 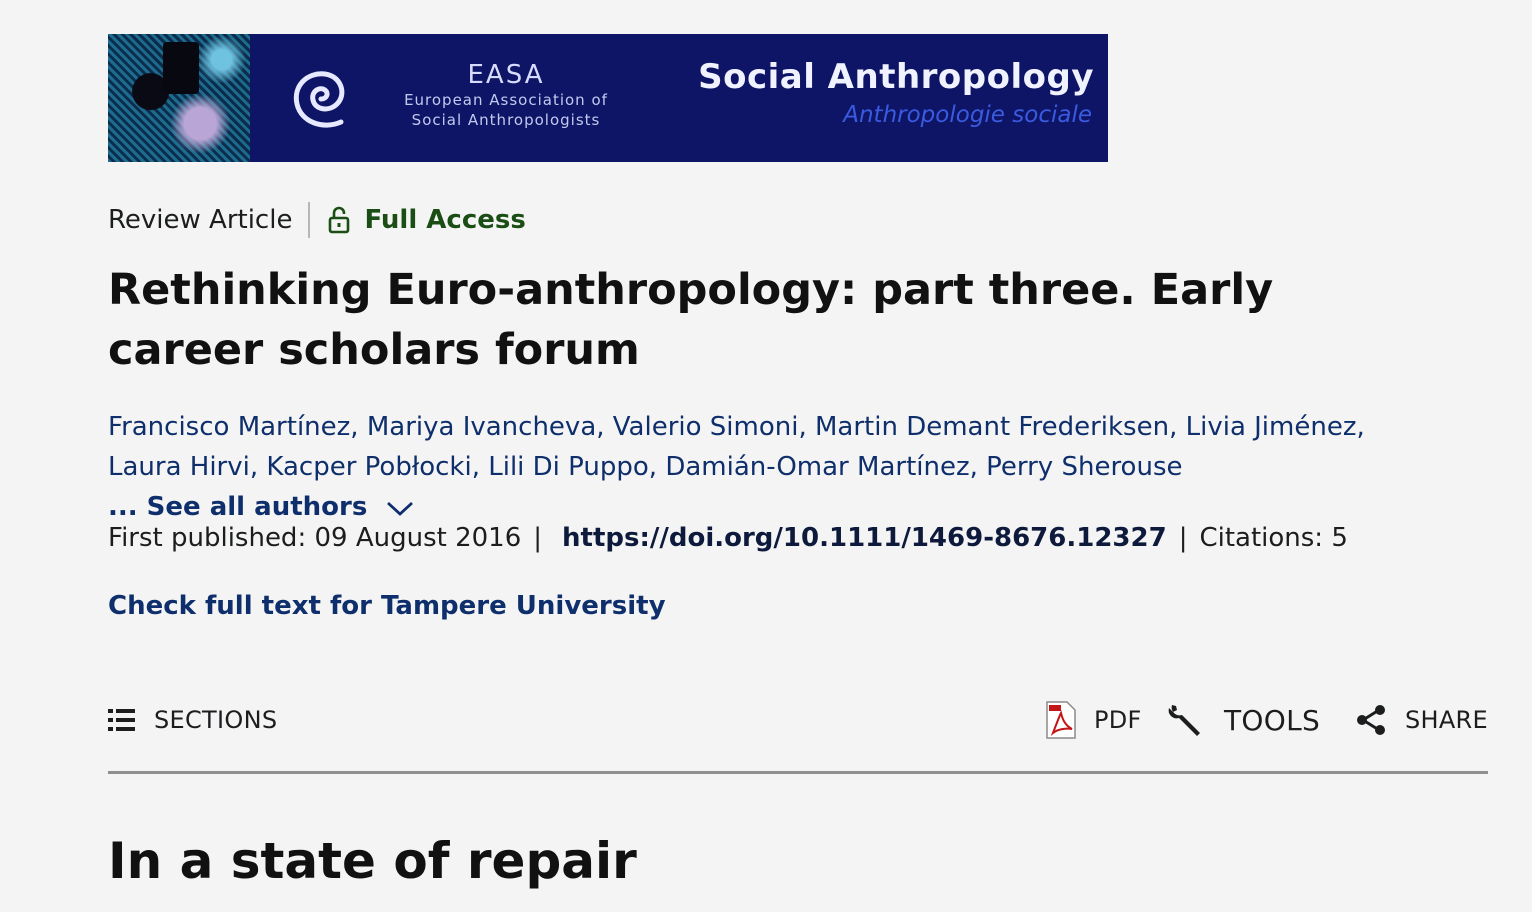 I want to click on citations-count: 5, so click(x=1339, y=538).